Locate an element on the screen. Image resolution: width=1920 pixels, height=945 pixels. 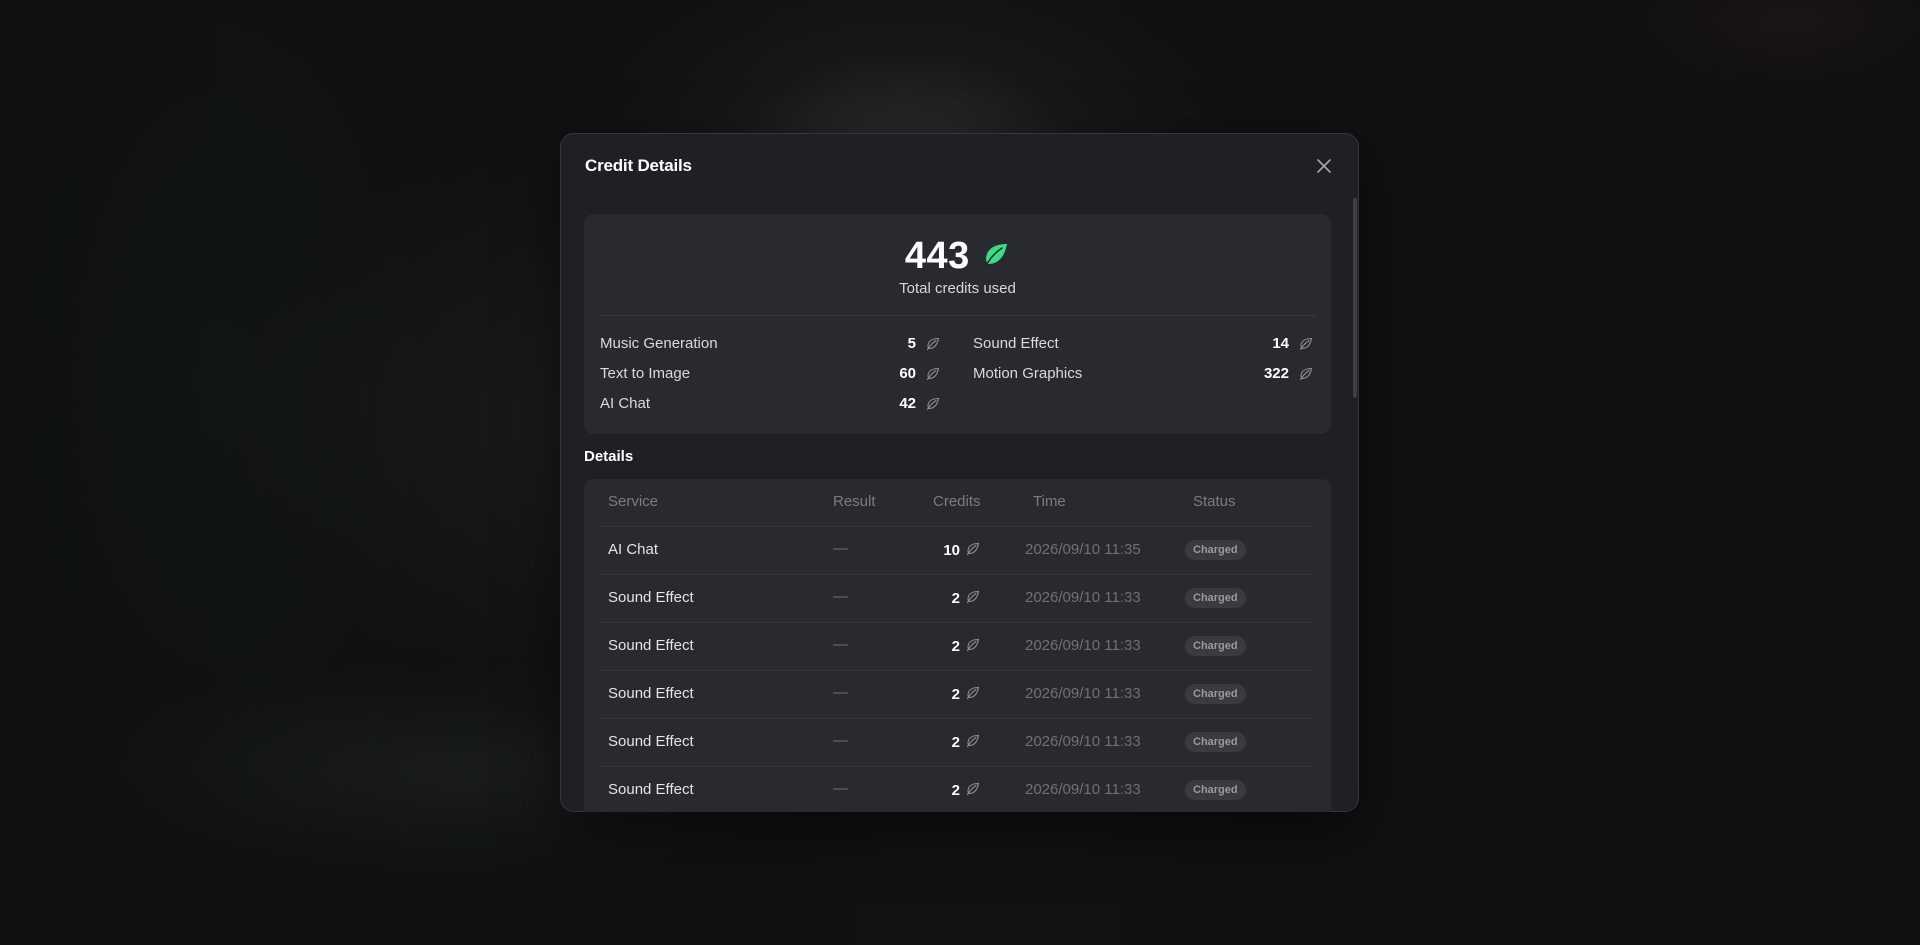
close-button is located at coordinates (1324, 166).